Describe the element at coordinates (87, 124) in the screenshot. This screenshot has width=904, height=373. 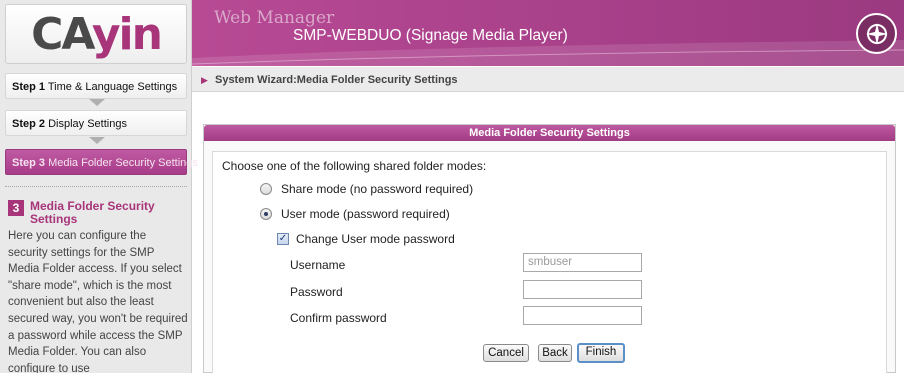
I see `step-label: Display Settings` at that location.